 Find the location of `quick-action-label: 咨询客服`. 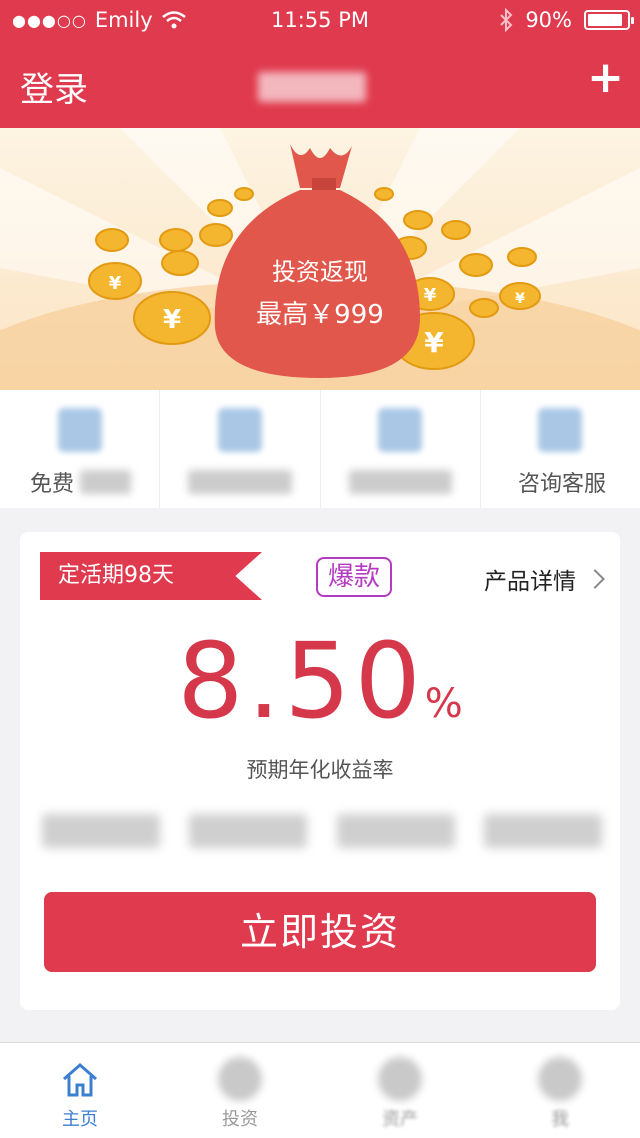

quick-action-label: 咨询客服 is located at coordinates (561, 484).